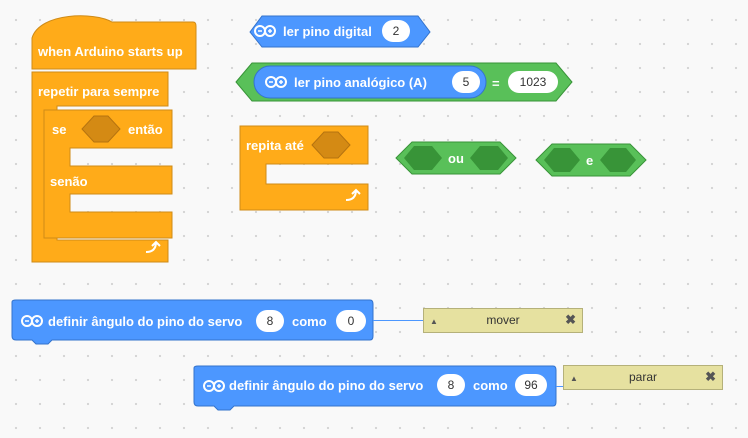  I want to click on read-digital-pin-field: 2, so click(396, 31).